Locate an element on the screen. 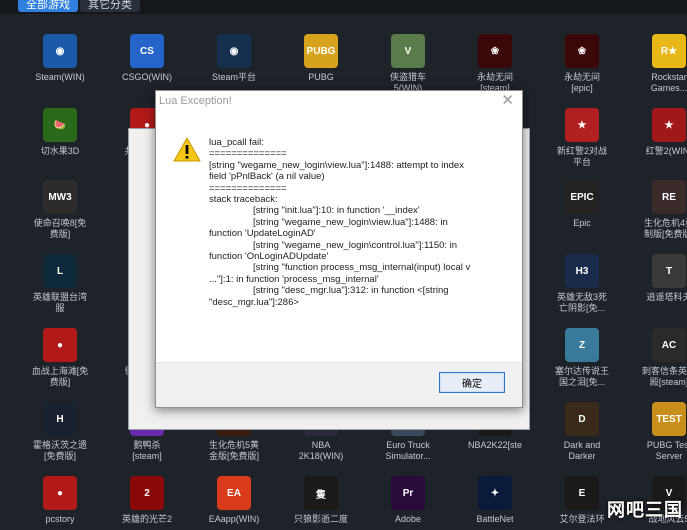  game-name: BattleNet is located at coordinates (495, 519).